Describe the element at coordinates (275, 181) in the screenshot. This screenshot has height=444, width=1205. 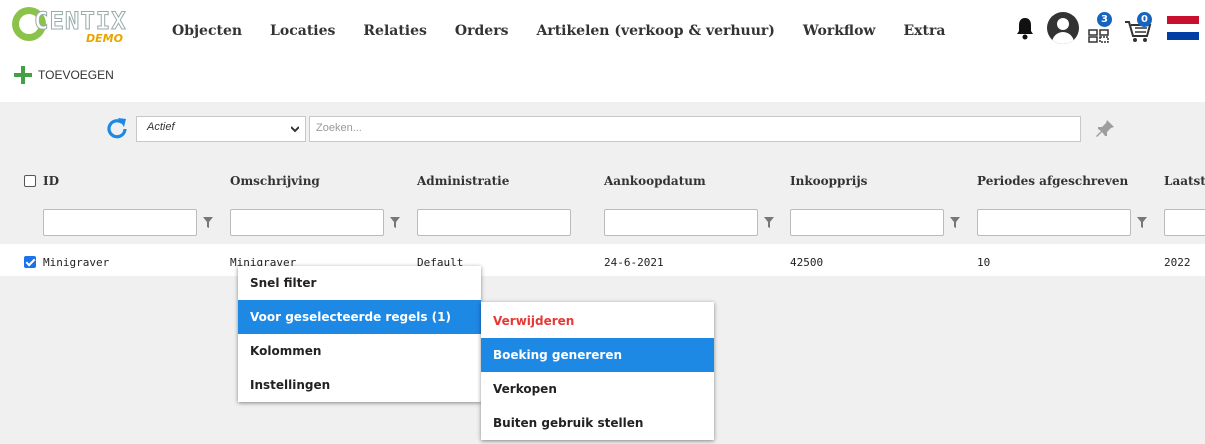
I see `header-omschrijving: Omschrijving` at that location.